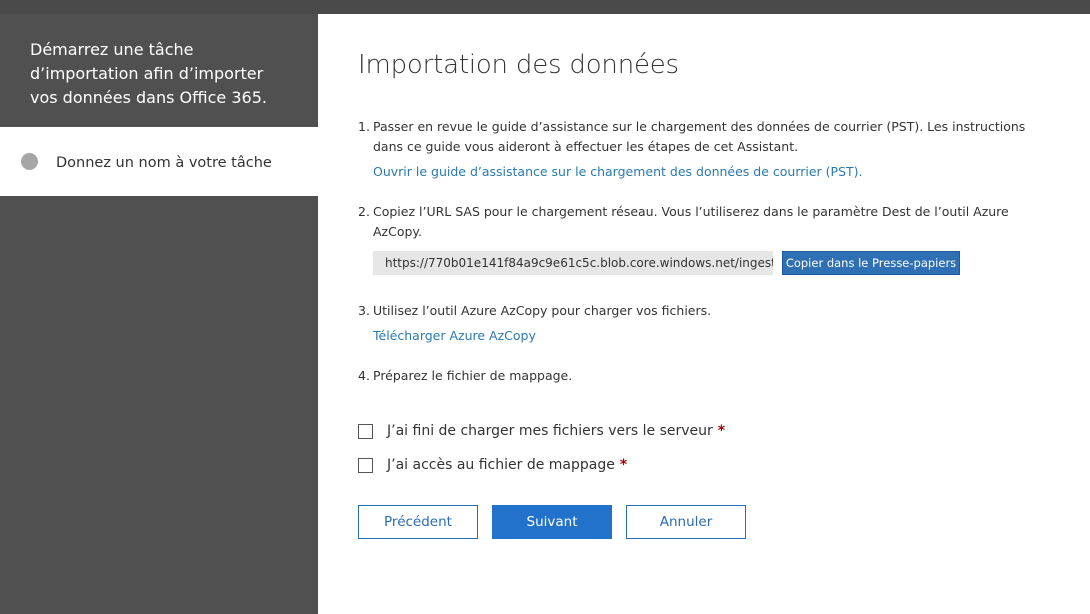 The height and width of the screenshot is (614, 1090). Describe the element at coordinates (364, 126) in the screenshot. I see `step-number: 1.` at that location.